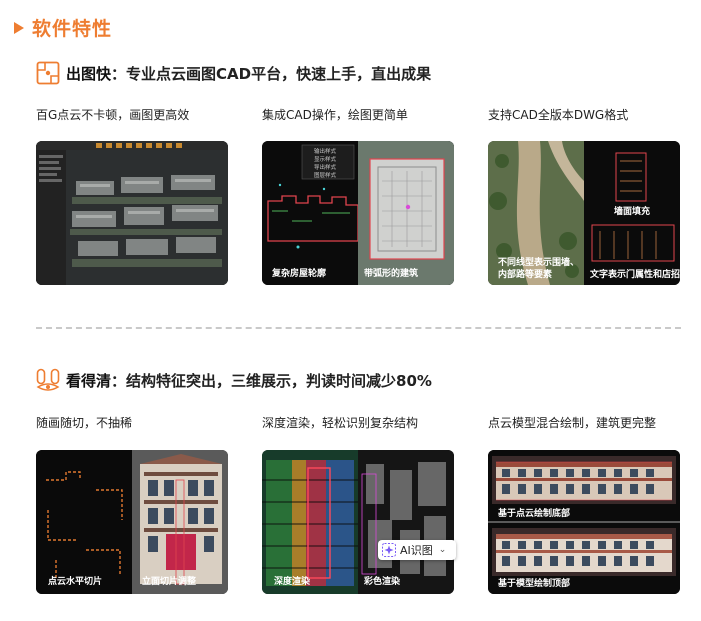 Image resolution: width=701 pixels, height=621 pixels. What do you see at coordinates (584, 213) in the screenshot?
I see `dwg-format-image: 墙面填充 不同线型表示围墙、 内部路等要素 文字表示门属性和店招` at bounding box center [584, 213].